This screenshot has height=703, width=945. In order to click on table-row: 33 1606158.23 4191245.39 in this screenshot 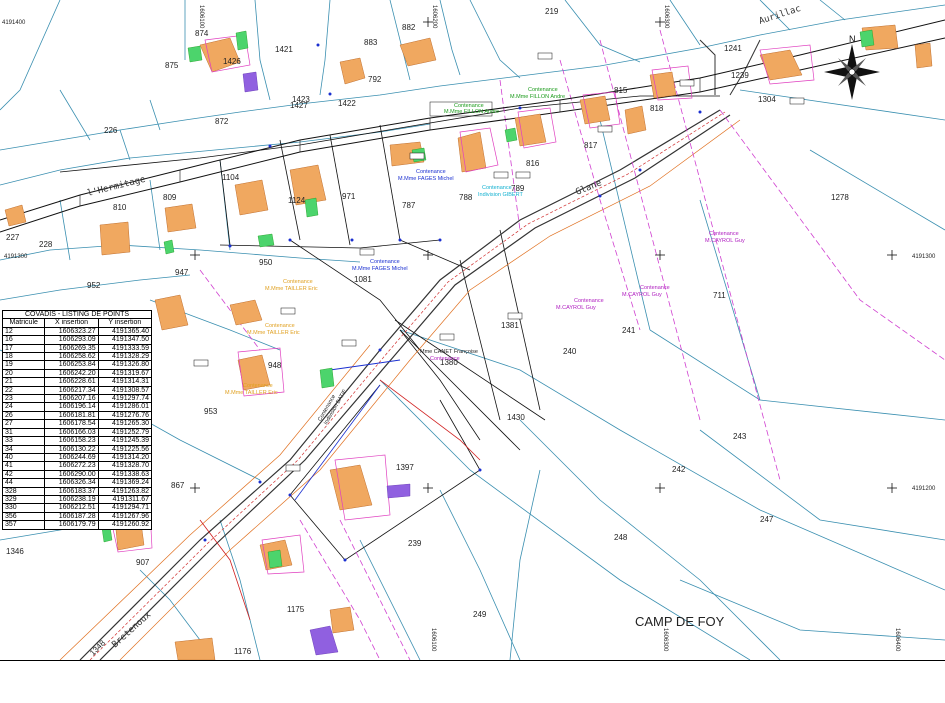, I will do `click(77, 441)`.